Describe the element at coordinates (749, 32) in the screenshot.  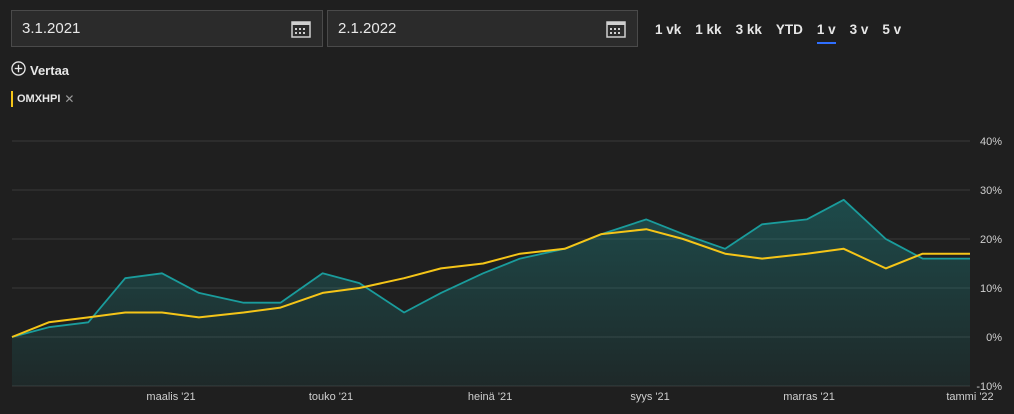
I see `range-3-months: 3 kk` at that location.